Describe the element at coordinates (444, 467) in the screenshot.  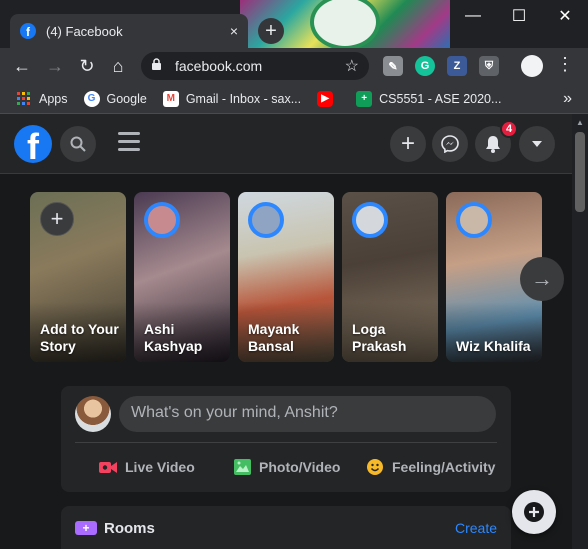
I see `action-label: Feeling/Activity` at that location.